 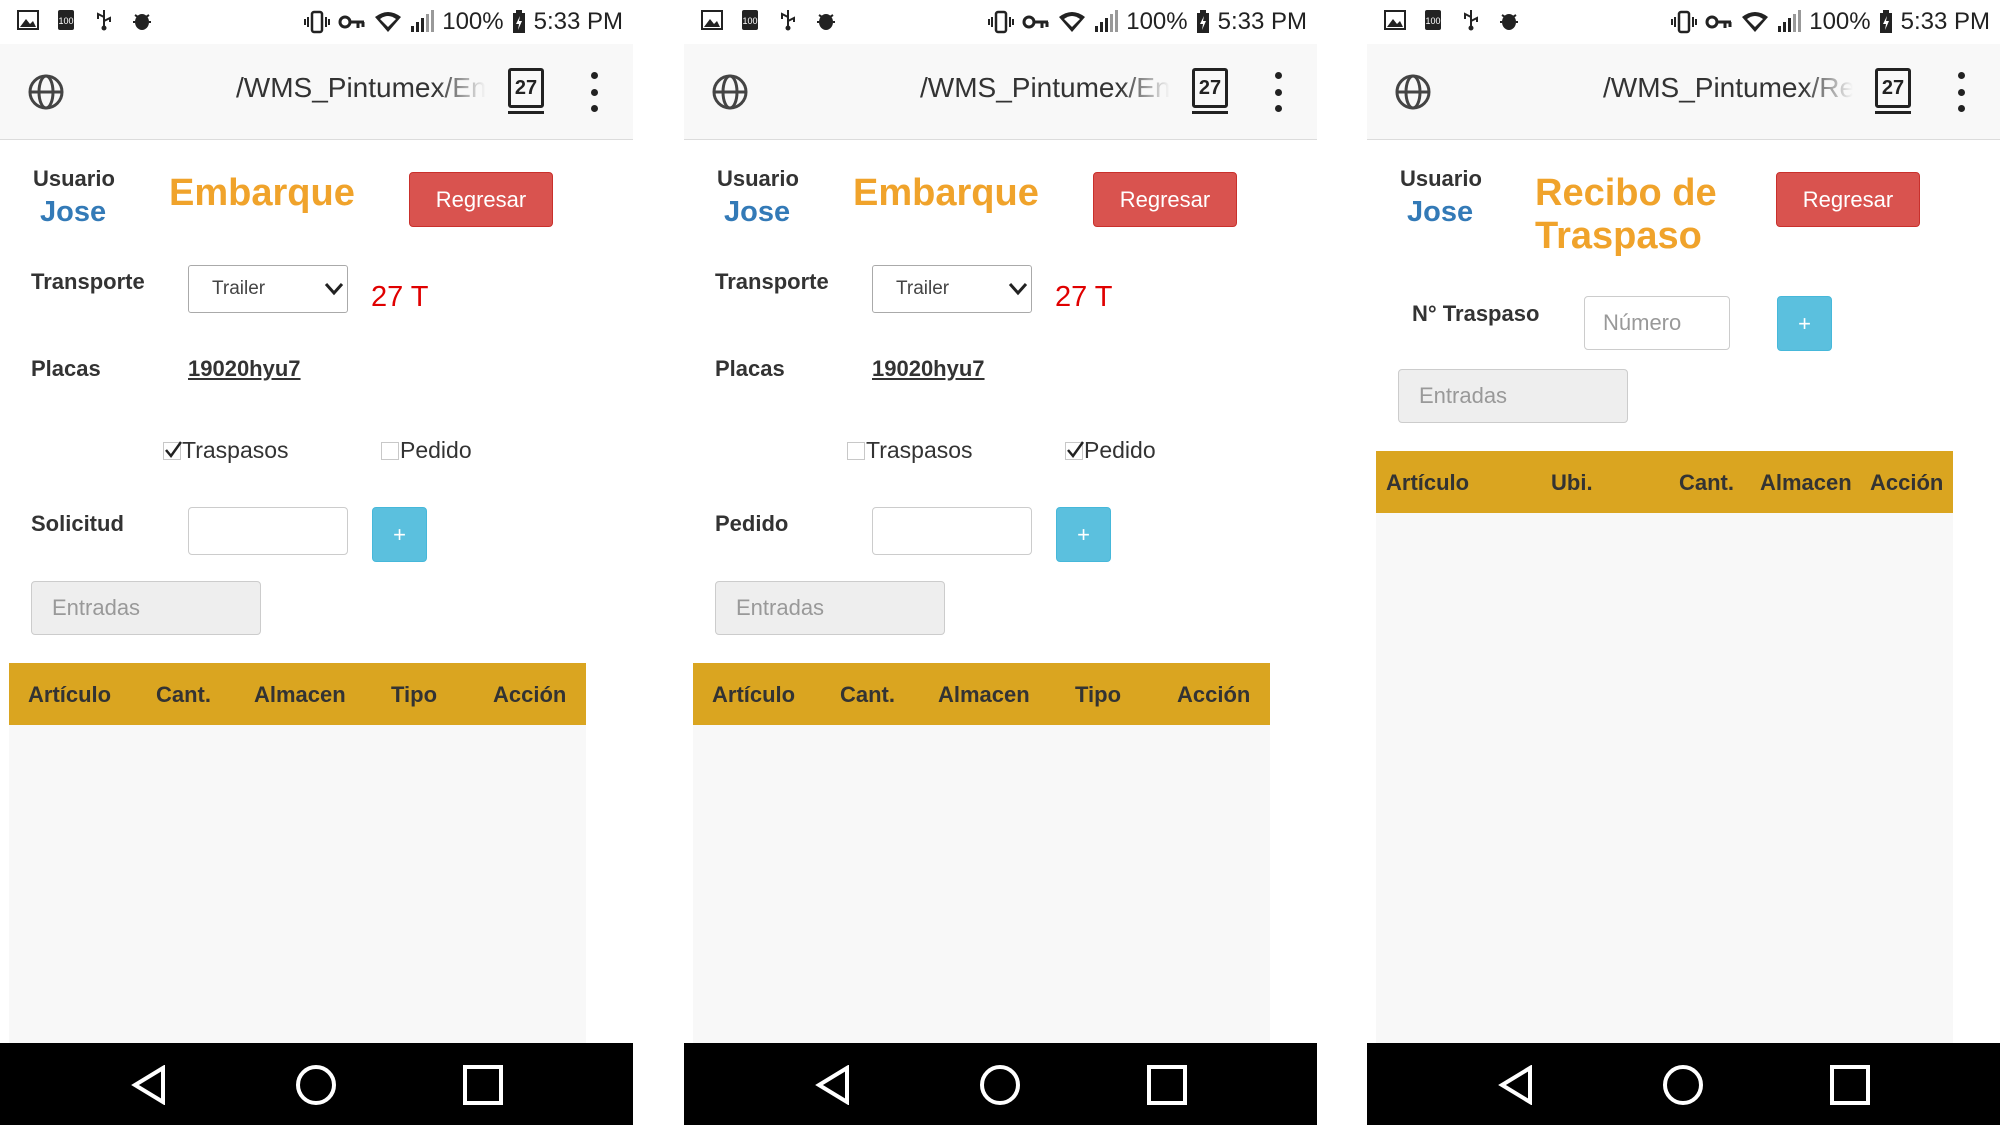 What do you see at coordinates (1618, 236) in the screenshot?
I see `page-title-line2: Traspaso` at bounding box center [1618, 236].